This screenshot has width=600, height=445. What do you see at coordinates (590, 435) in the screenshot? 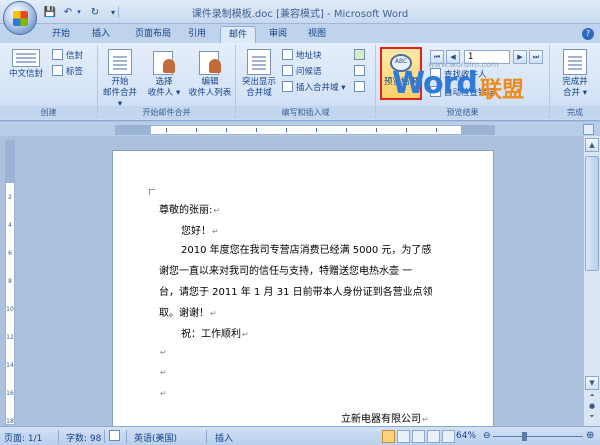
I see `zoom-in-icon: ⊕` at bounding box center [590, 435].